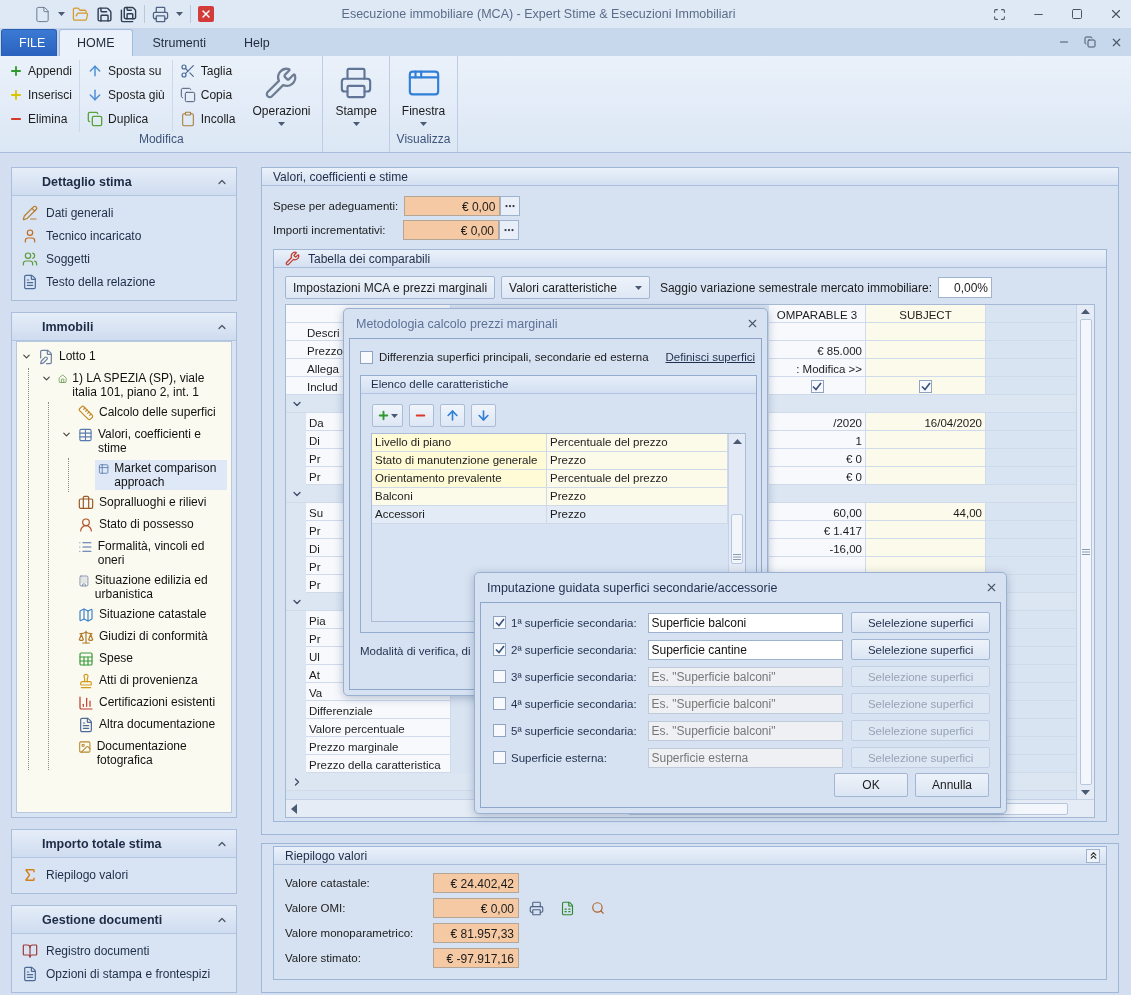  I want to click on sidebar-item: Dati generali, so click(124, 212).